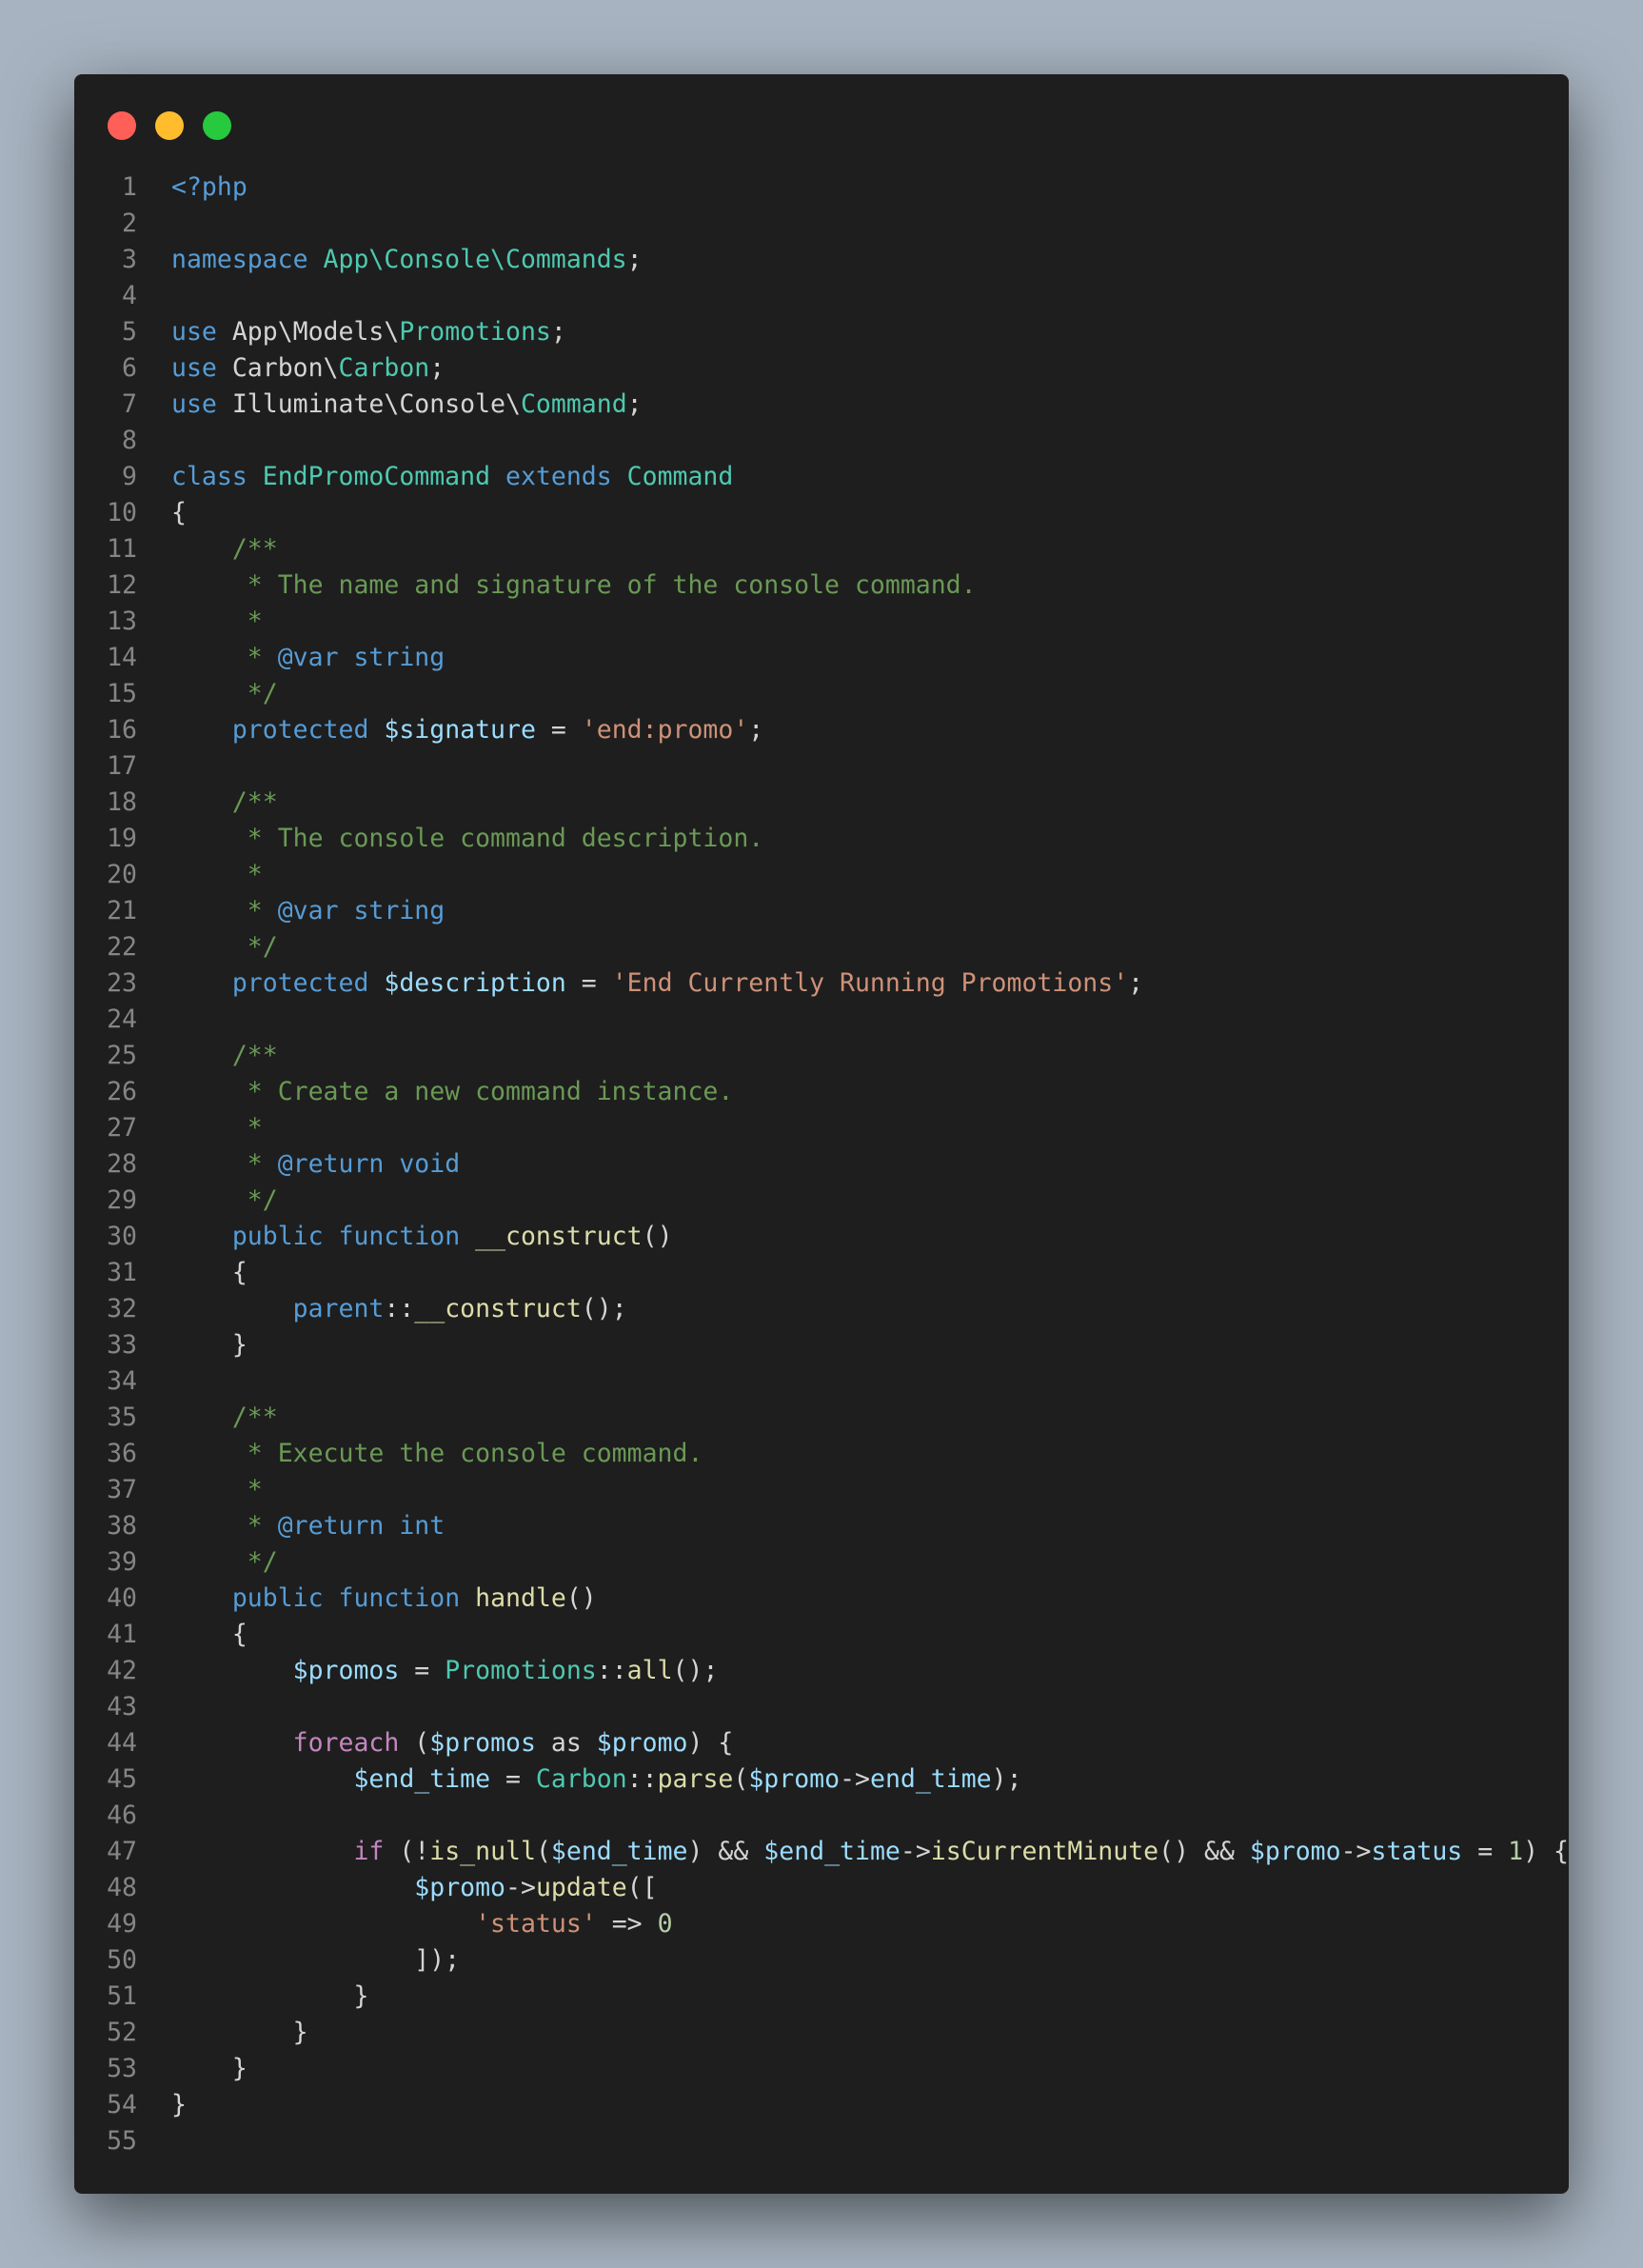 Image resolution: width=1643 pixels, height=2268 pixels. What do you see at coordinates (129, 259) in the screenshot?
I see `line-number: 3` at bounding box center [129, 259].